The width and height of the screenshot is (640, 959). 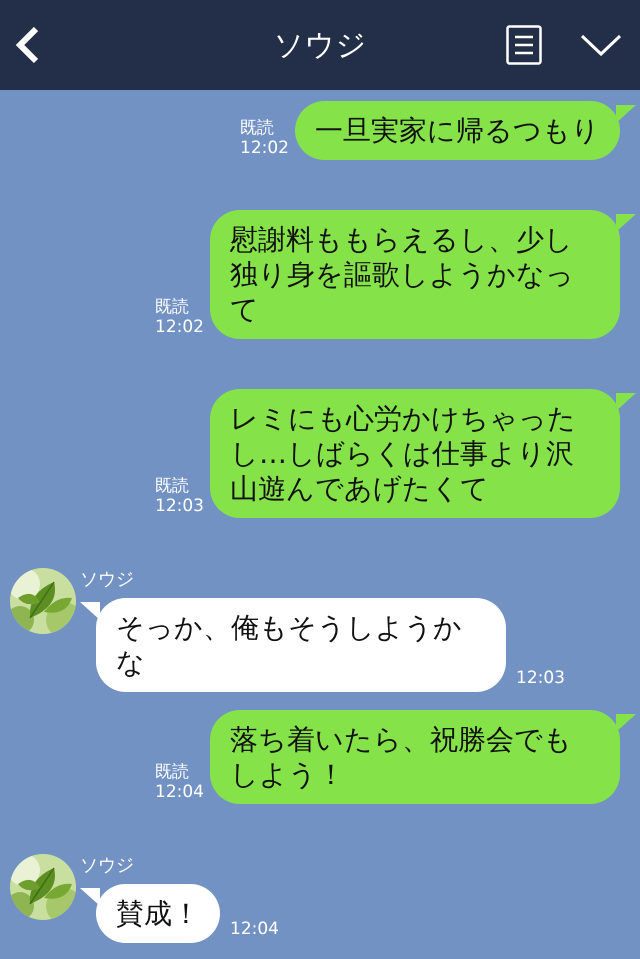 I want to click on chevron-down-icon, so click(x=601, y=45).